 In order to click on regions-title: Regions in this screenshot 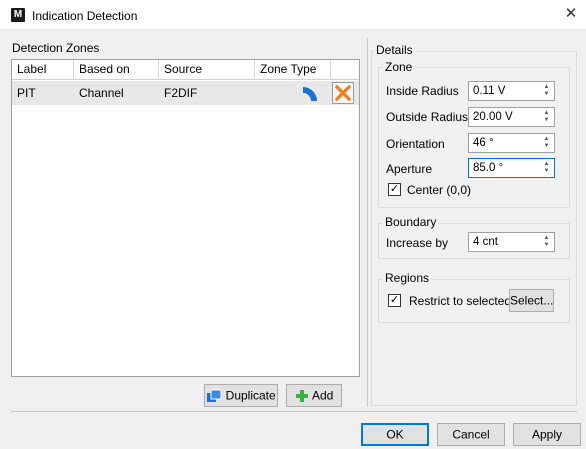, I will do `click(407, 278)`.